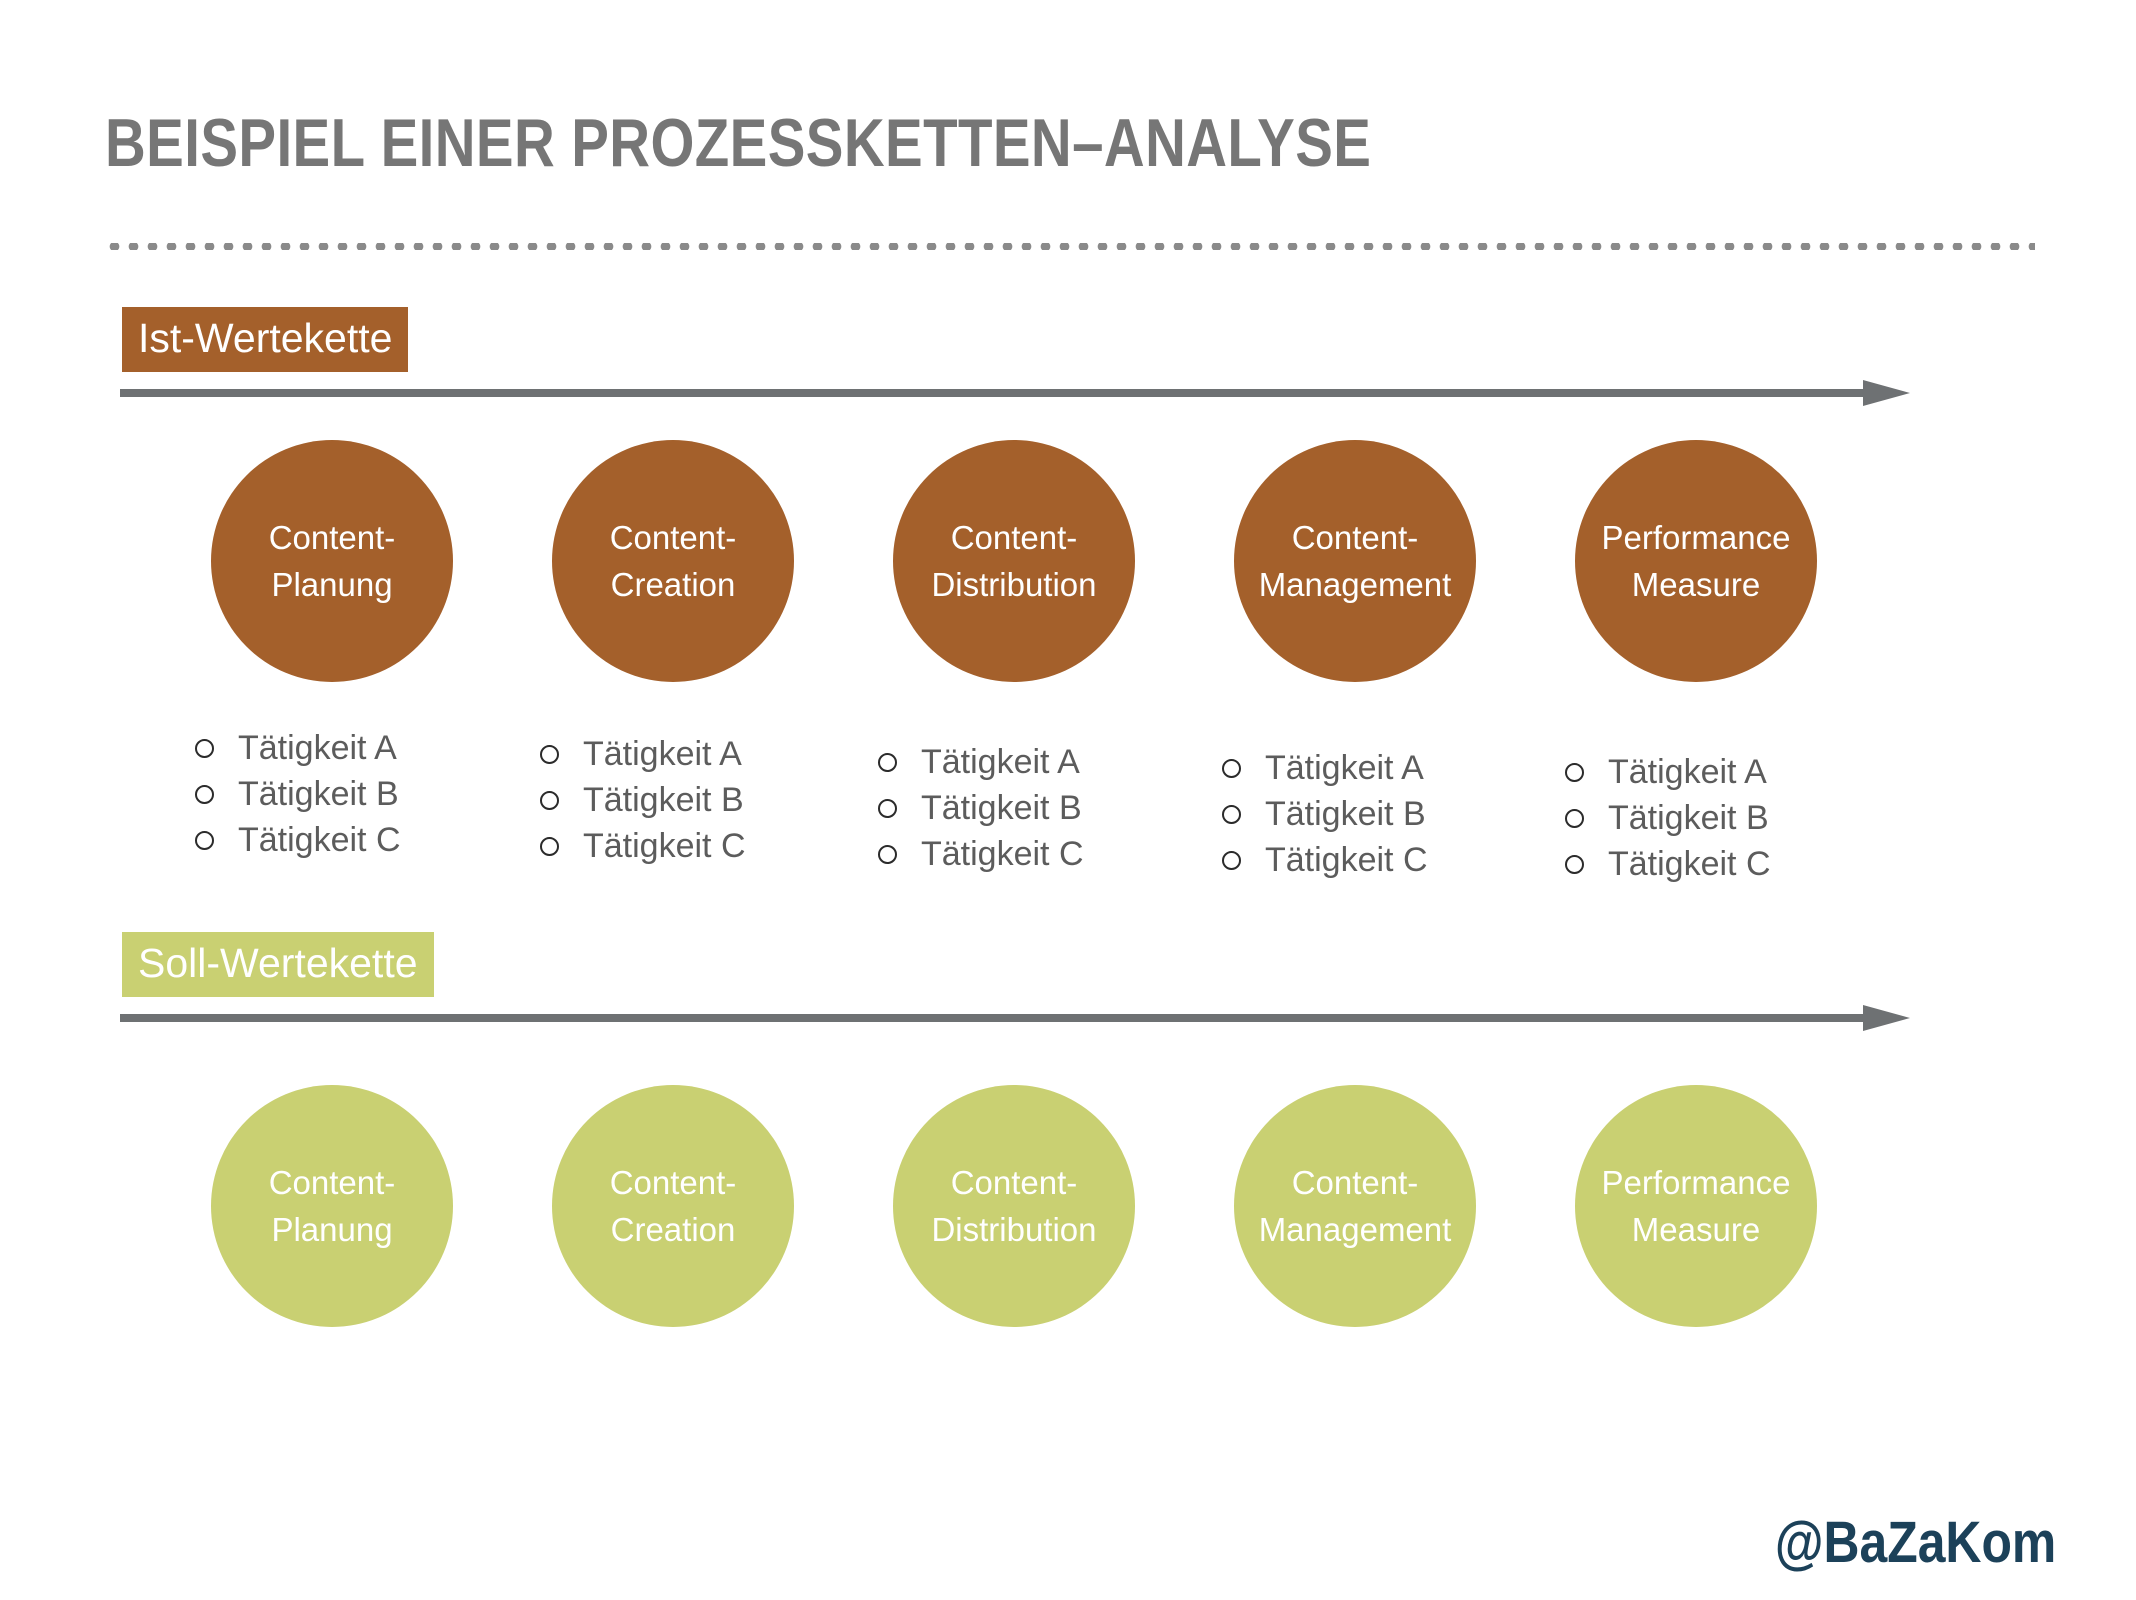  I want to click on brand-watermark: @BaZaKom, so click(1915, 1542).